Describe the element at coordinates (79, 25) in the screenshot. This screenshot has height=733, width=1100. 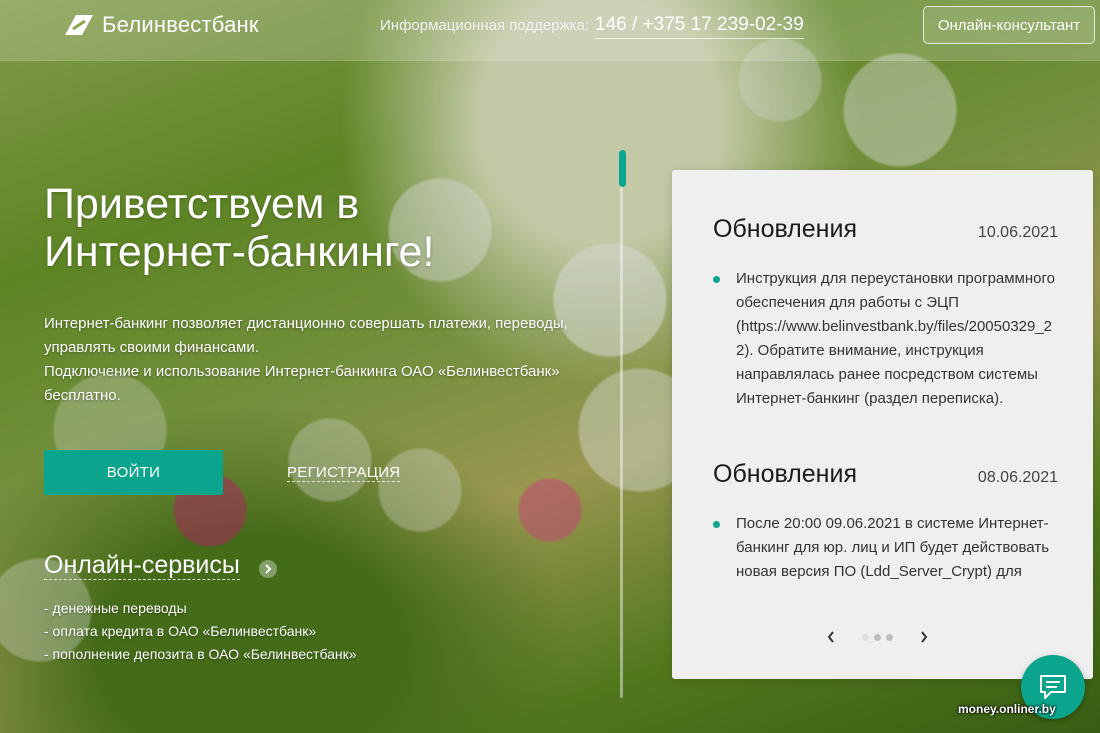
I see `logo-mark-icon` at that location.